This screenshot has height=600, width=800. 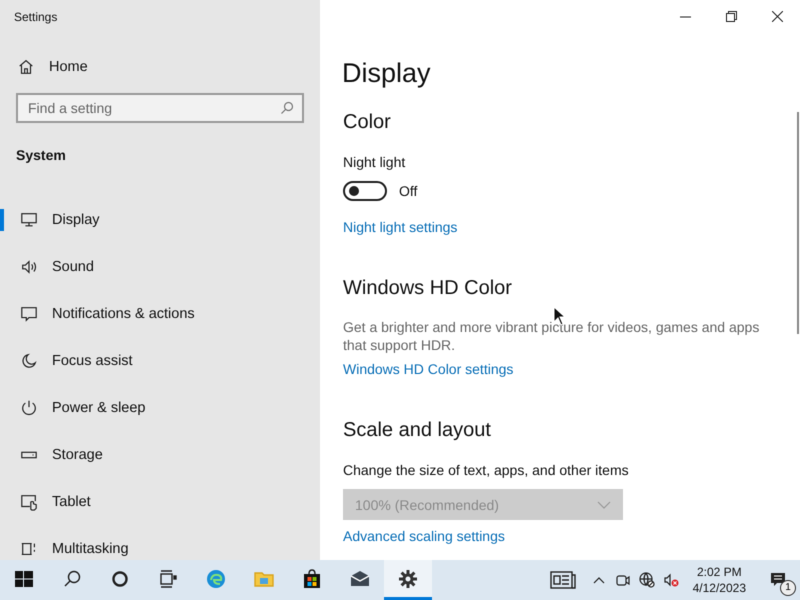 I want to click on newspaper-icon, so click(x=563, y=580).